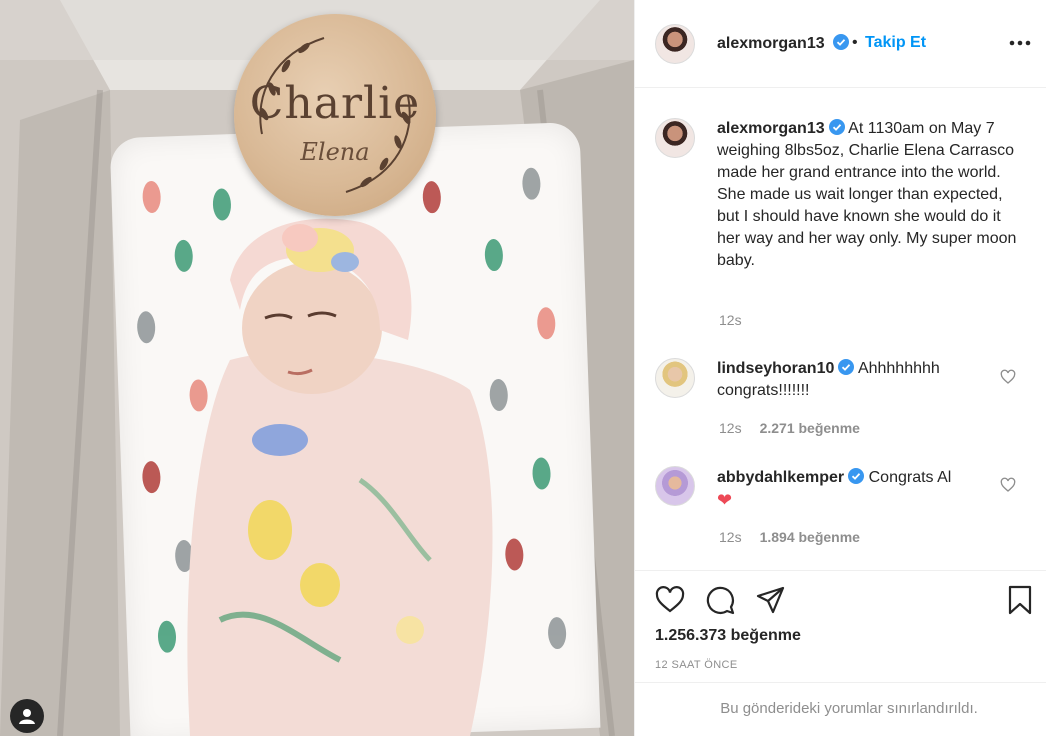  I want to click on sign-middle-name: Elena, so click(335, 152).